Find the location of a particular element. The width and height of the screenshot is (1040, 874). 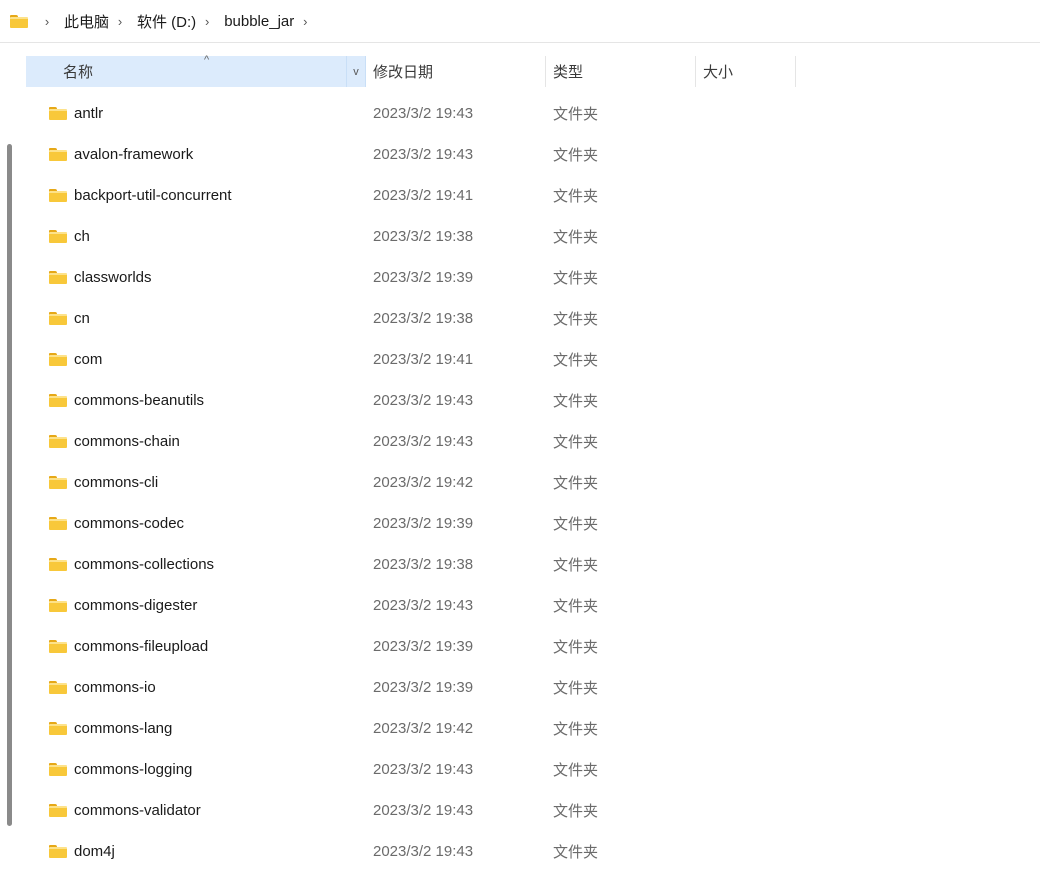

file-list-row: commons-validator 2023/3/2 19:43 文件夹 is located at coordinates (526, 810).